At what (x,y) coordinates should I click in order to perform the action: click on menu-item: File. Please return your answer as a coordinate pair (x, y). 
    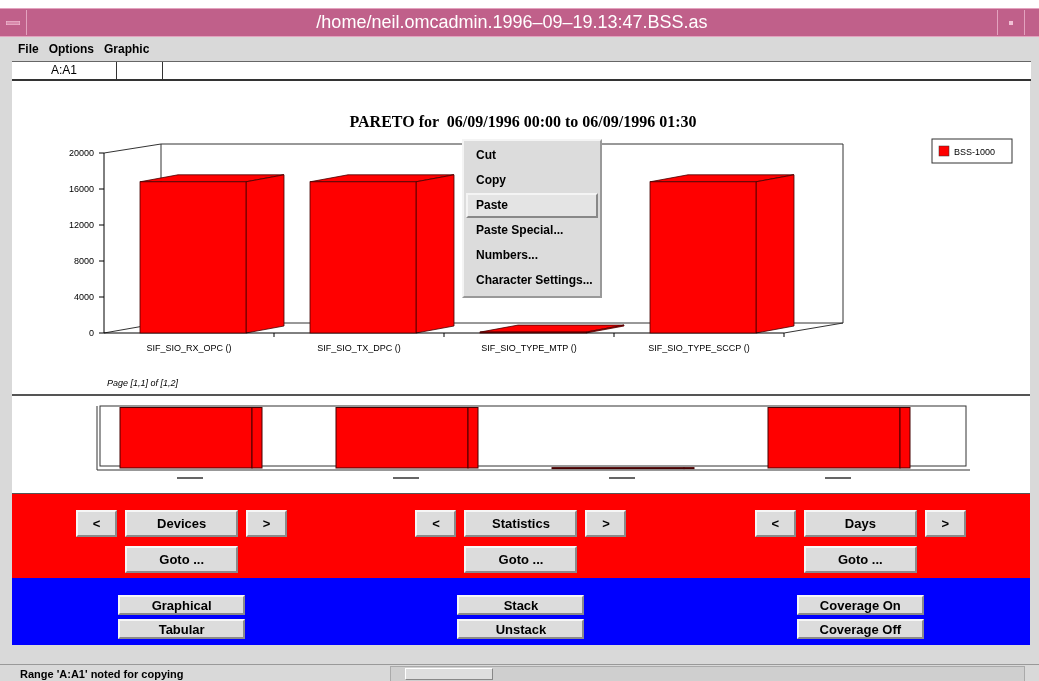
    Looking at the image, I should click on (28, 49).